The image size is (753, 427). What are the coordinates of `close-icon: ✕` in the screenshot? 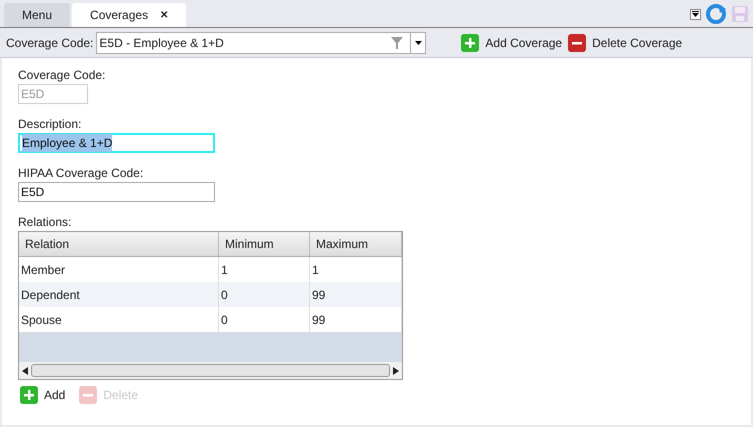 It's located at (164, 15).